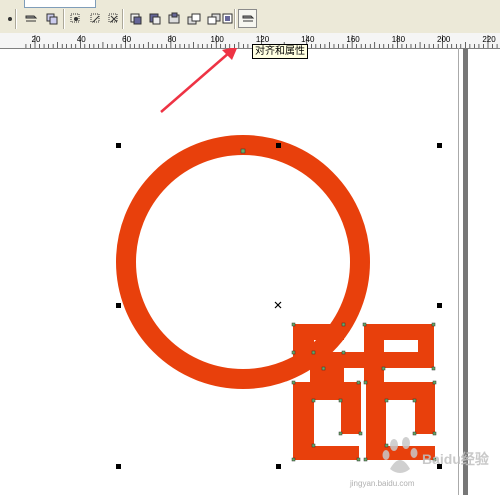 This screenshot has height=495, width=500. I want to click on to-front-icon, so click(193, 18).